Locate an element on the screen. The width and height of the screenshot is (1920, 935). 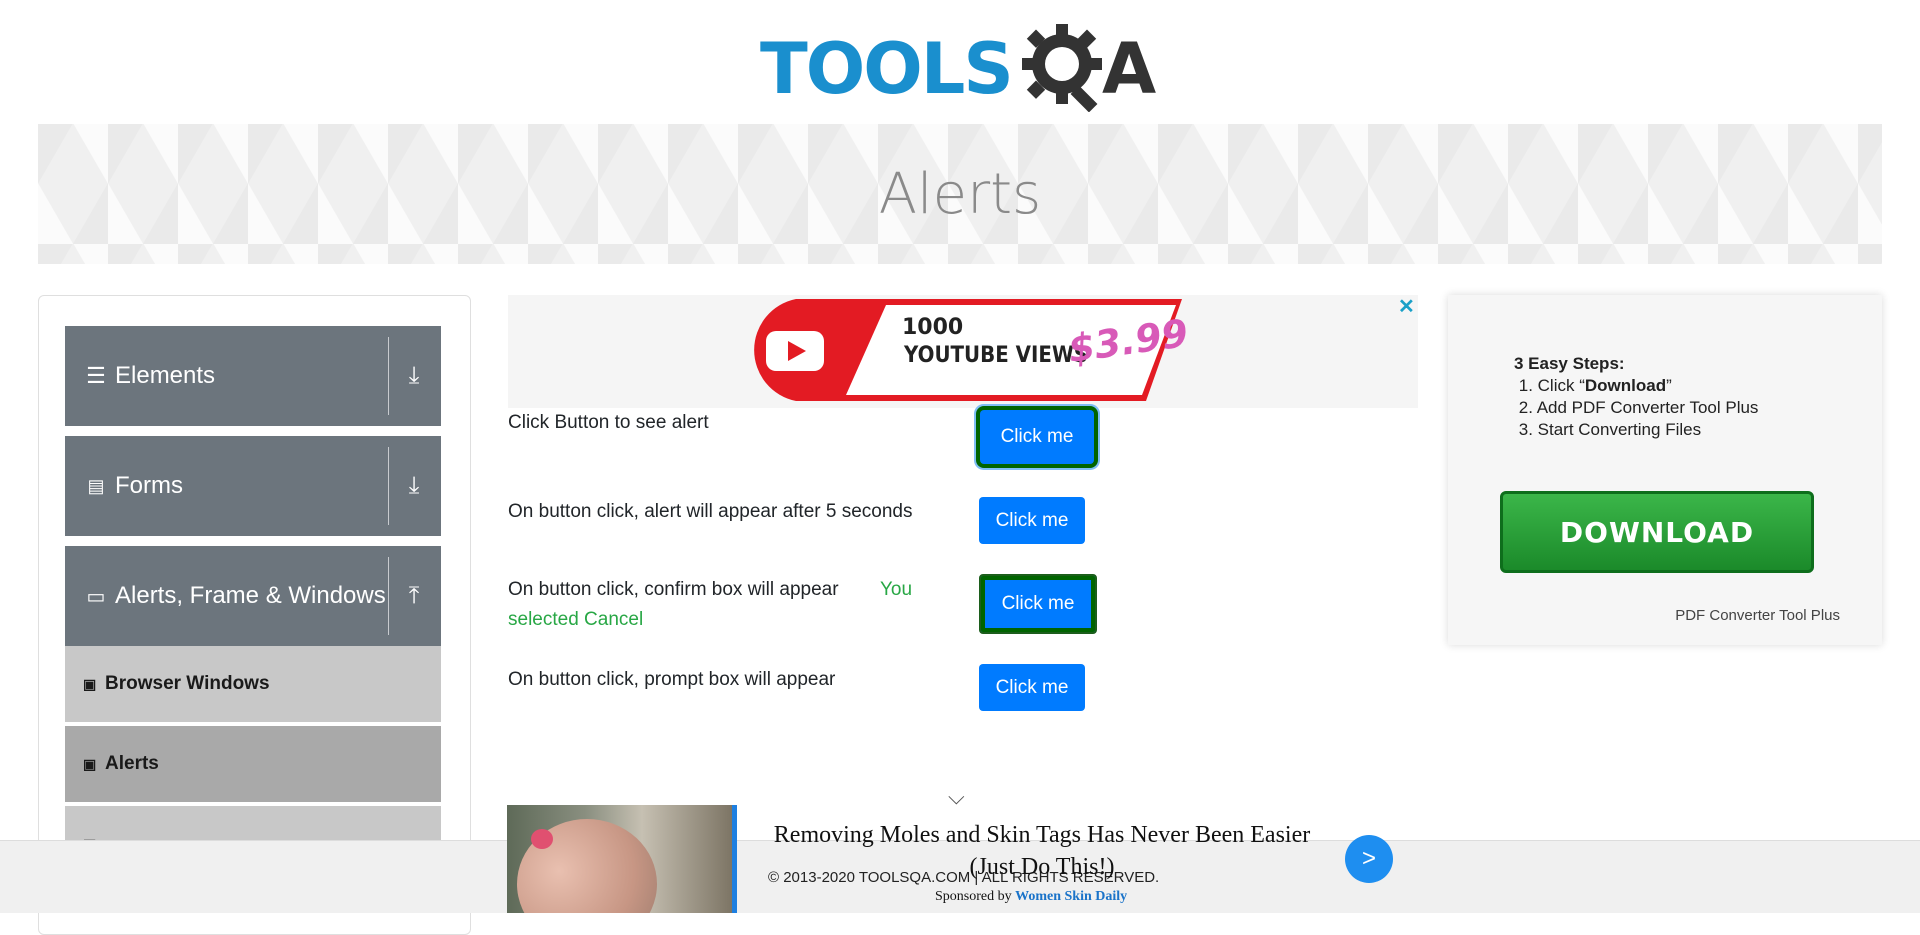
logo-text-tools: TOOLS is located at coordinates (887, 69).